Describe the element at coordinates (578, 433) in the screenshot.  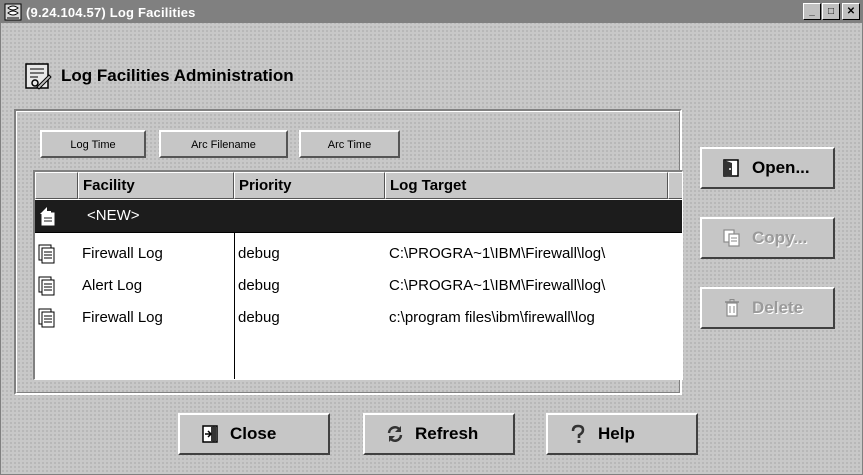
I see `help-icon` at that location.